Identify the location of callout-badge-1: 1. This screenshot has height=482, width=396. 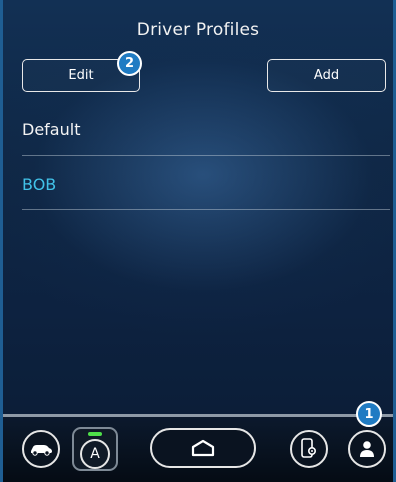
(369, 414).